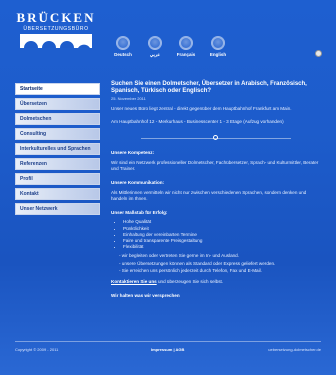 Image resolution: width=336 pixels, height=375 pixels. What do you see at coordinates (168, 341) in the screenshot?
I see `footer-divider` at bounding box center [168, 341].